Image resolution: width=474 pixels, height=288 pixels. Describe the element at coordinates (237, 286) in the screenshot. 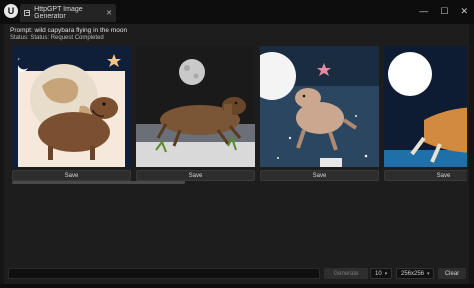

I see `window-bottom-edge` at that location.